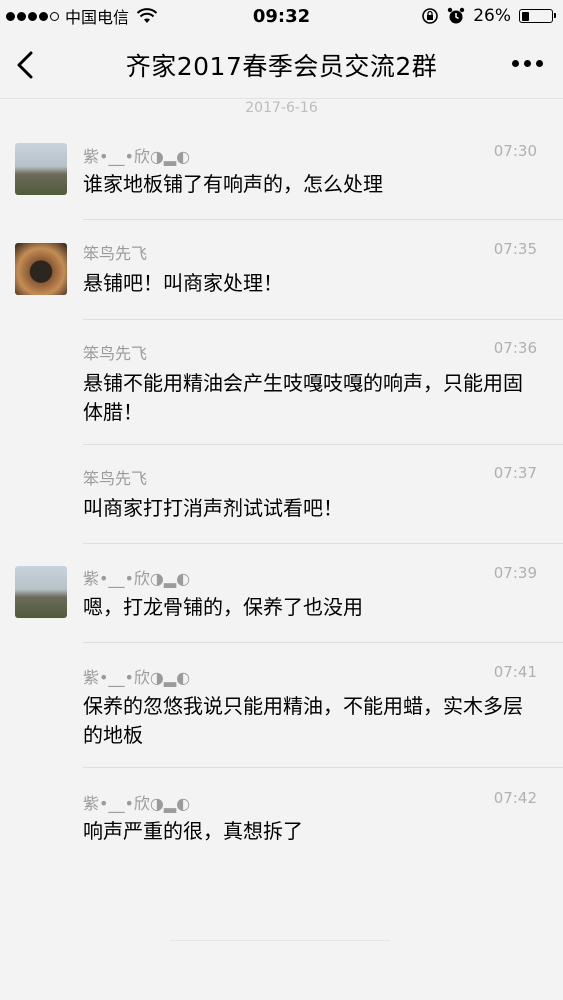 The image size is (563, 1000). I want to click on nav-bar: 齐家2017春季会员交流2群, so click(281, 65).